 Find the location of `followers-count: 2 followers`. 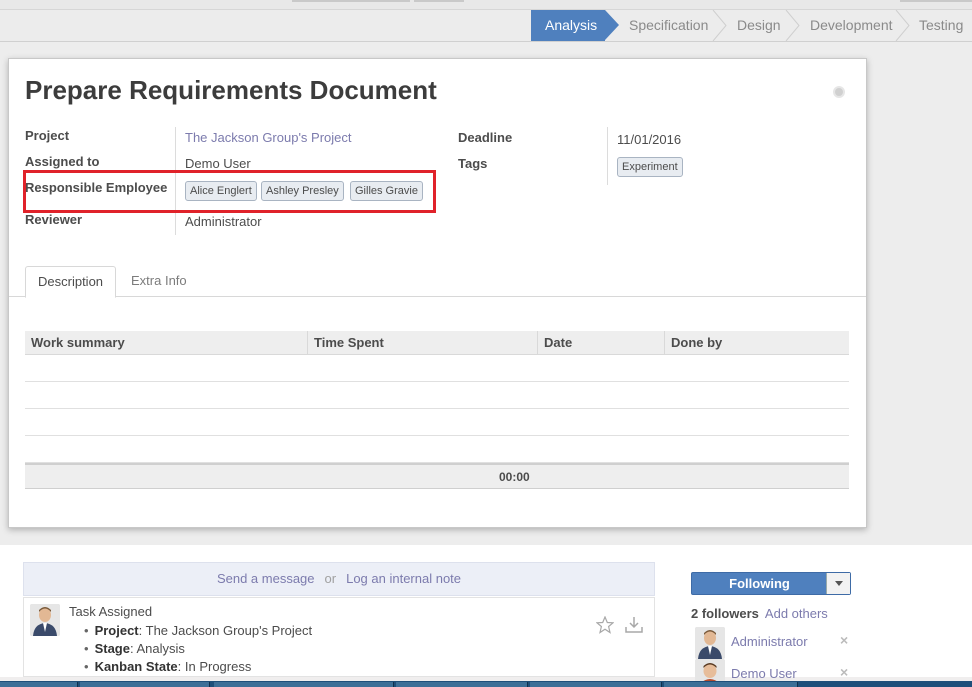

followers-count: 2 followers is located at coordinates (725, 613).